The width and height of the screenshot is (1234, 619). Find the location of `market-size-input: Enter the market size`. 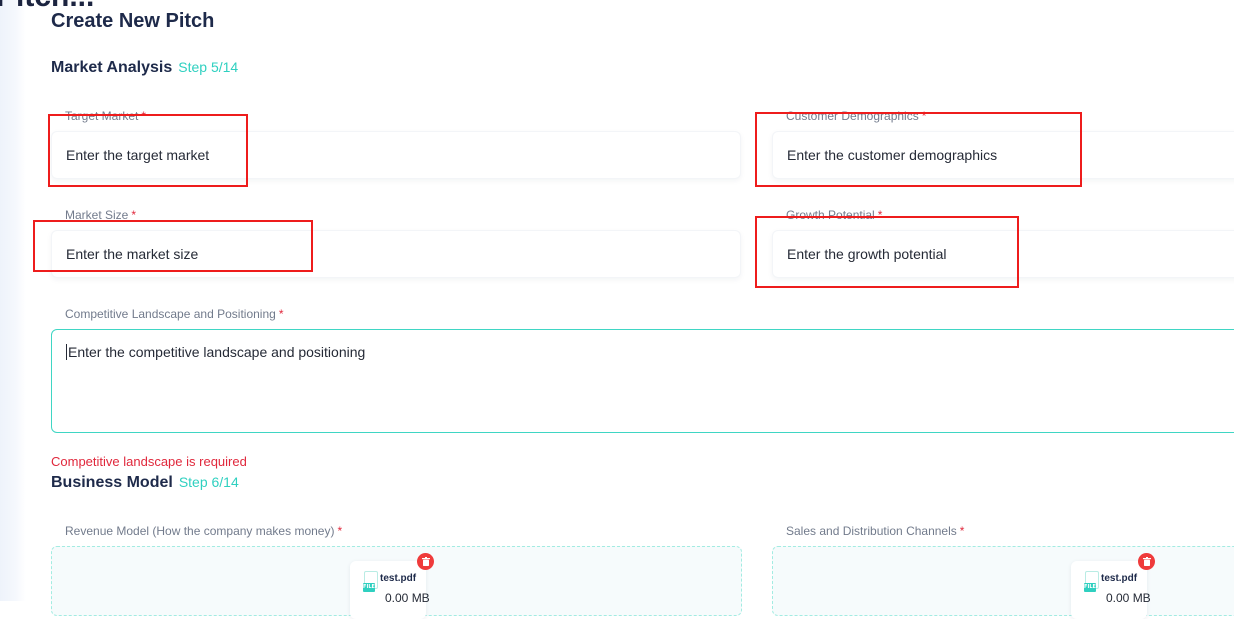

market-size-input: Enter the market size is located at coordinates (396, 254).